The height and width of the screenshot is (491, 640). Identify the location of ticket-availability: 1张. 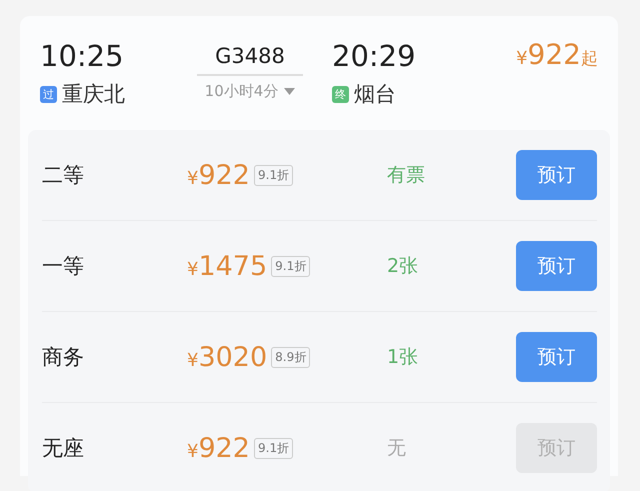
(403, 357).